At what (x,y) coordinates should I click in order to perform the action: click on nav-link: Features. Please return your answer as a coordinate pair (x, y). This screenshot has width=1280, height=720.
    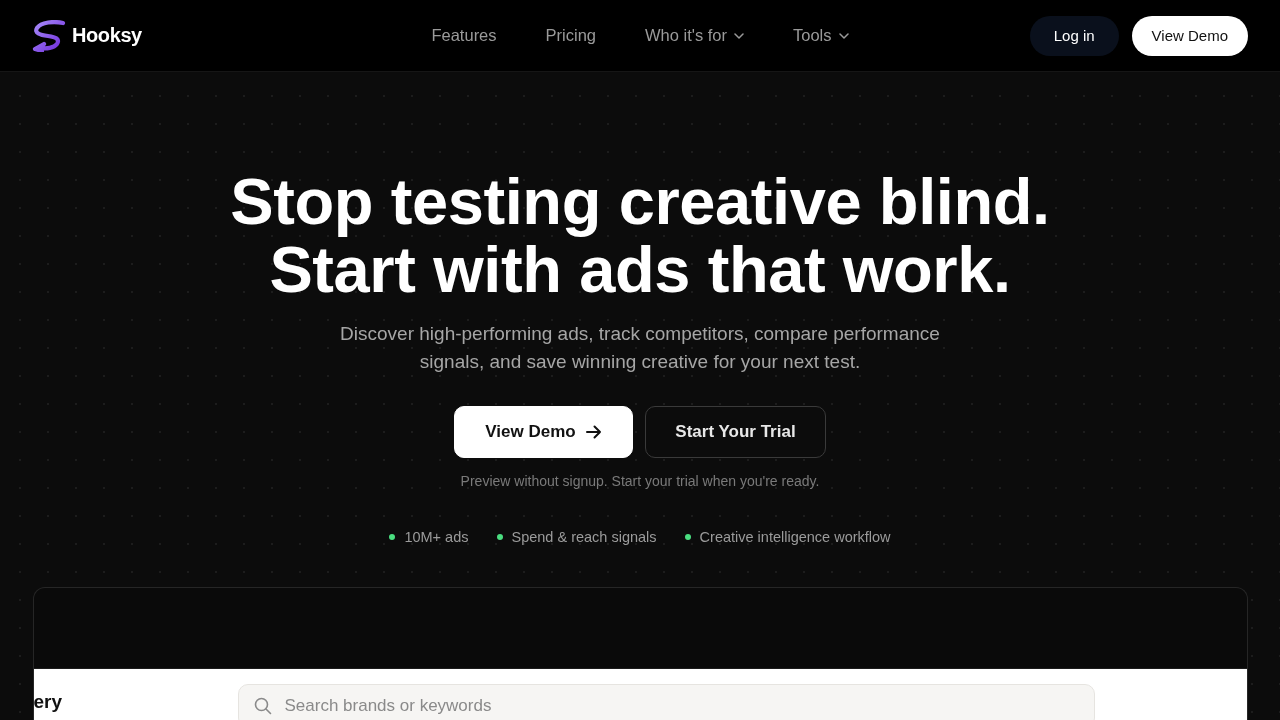
    Looking at the image, I should click on (464, 35).